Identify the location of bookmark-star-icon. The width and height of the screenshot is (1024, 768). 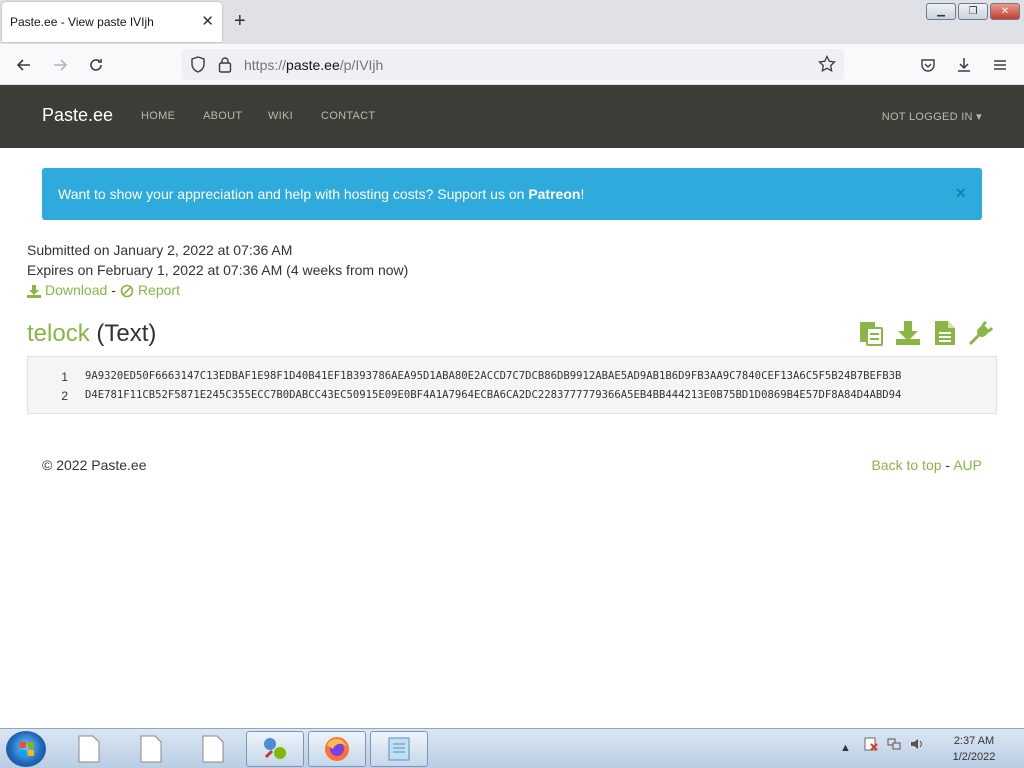
(827, 66).